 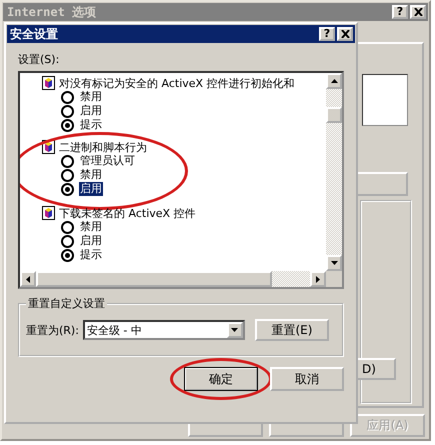 I want to click on scrollbar-corner, so click(x=334, y=279).